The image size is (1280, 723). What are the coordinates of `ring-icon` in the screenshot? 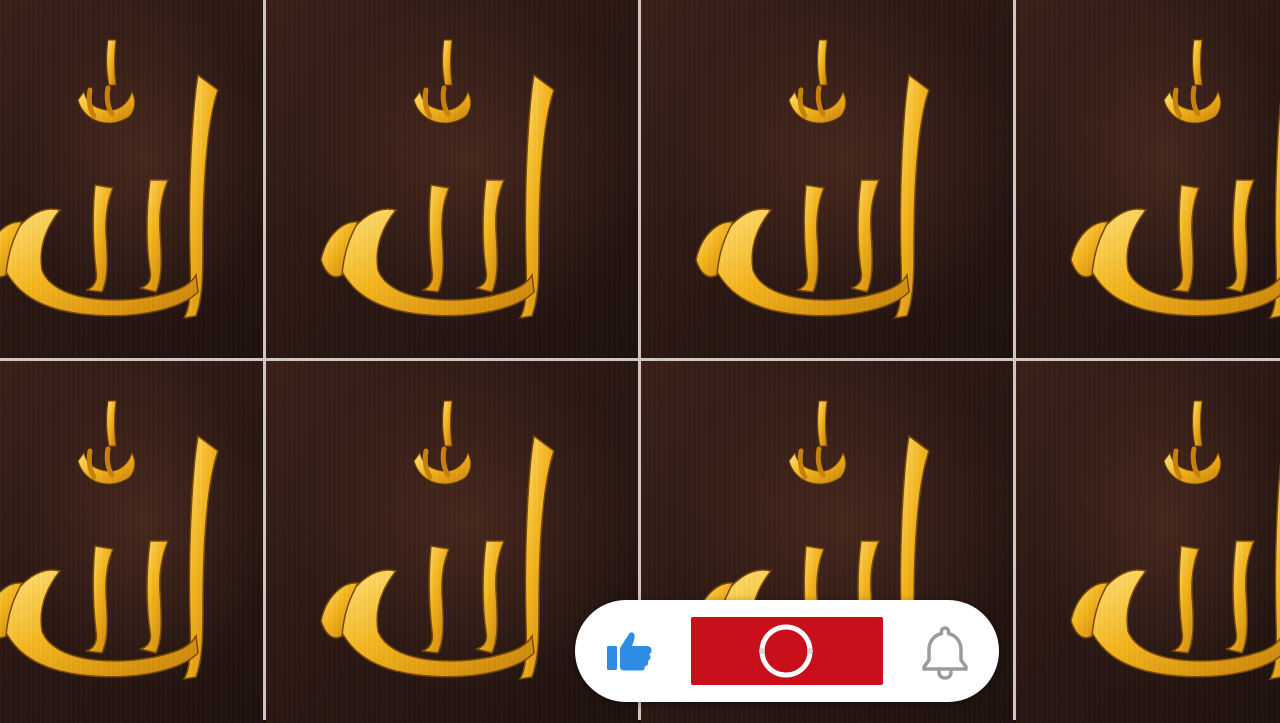 It's located at (786, 651).